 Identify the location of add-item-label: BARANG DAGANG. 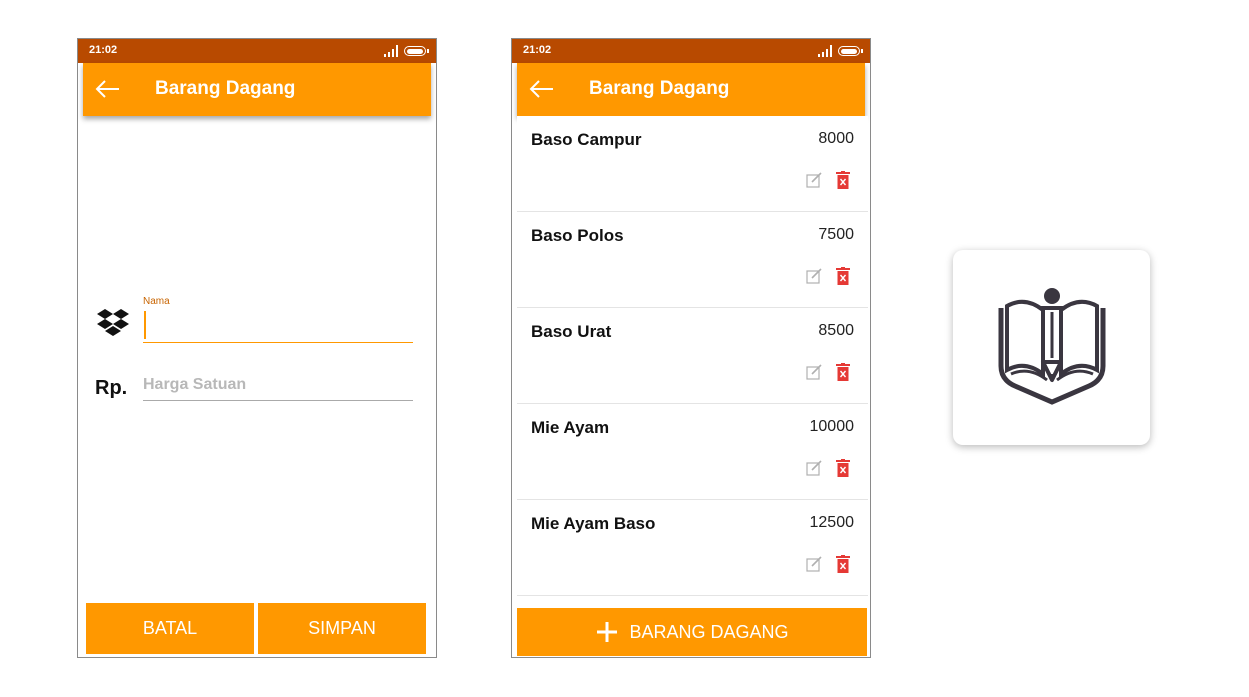
(709, 631).